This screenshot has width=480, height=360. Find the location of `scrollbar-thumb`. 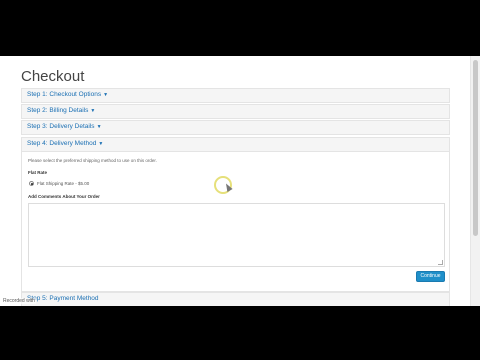

scrollbar-thumb is located at coordinates (475, 148).